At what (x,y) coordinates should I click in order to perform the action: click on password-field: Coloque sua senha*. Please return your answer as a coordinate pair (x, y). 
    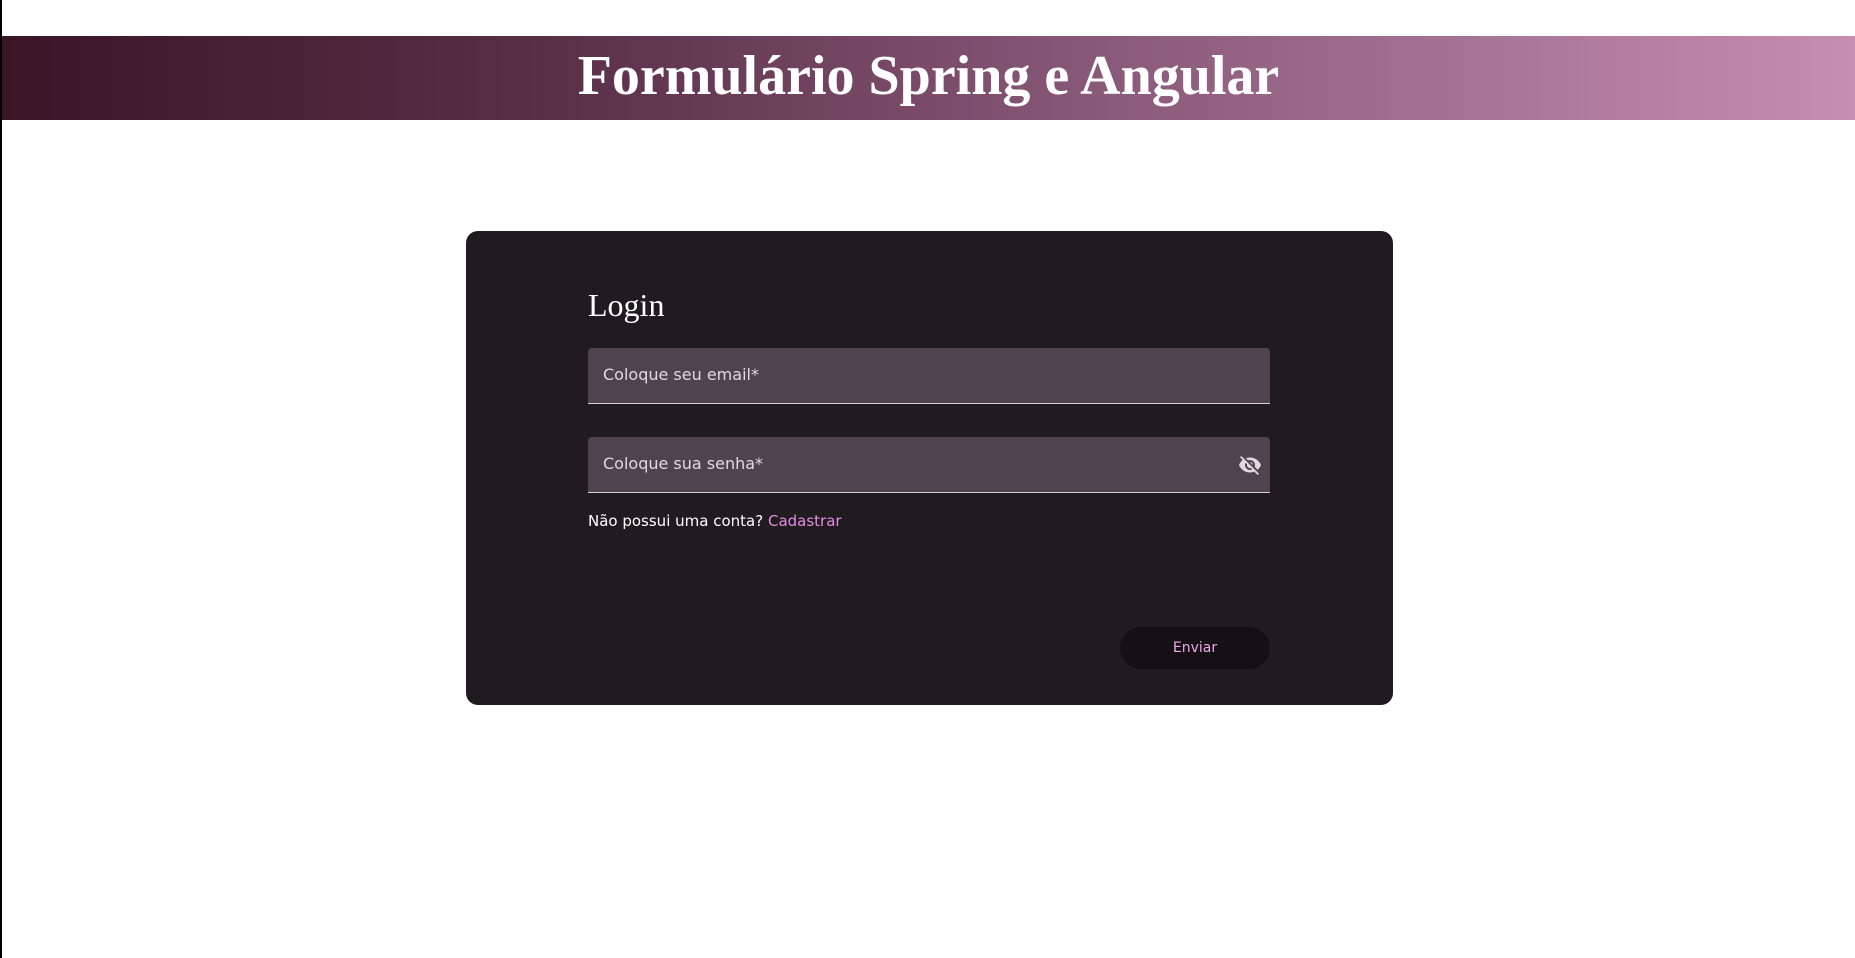
    Looking at the image, I should click on (929, 465).